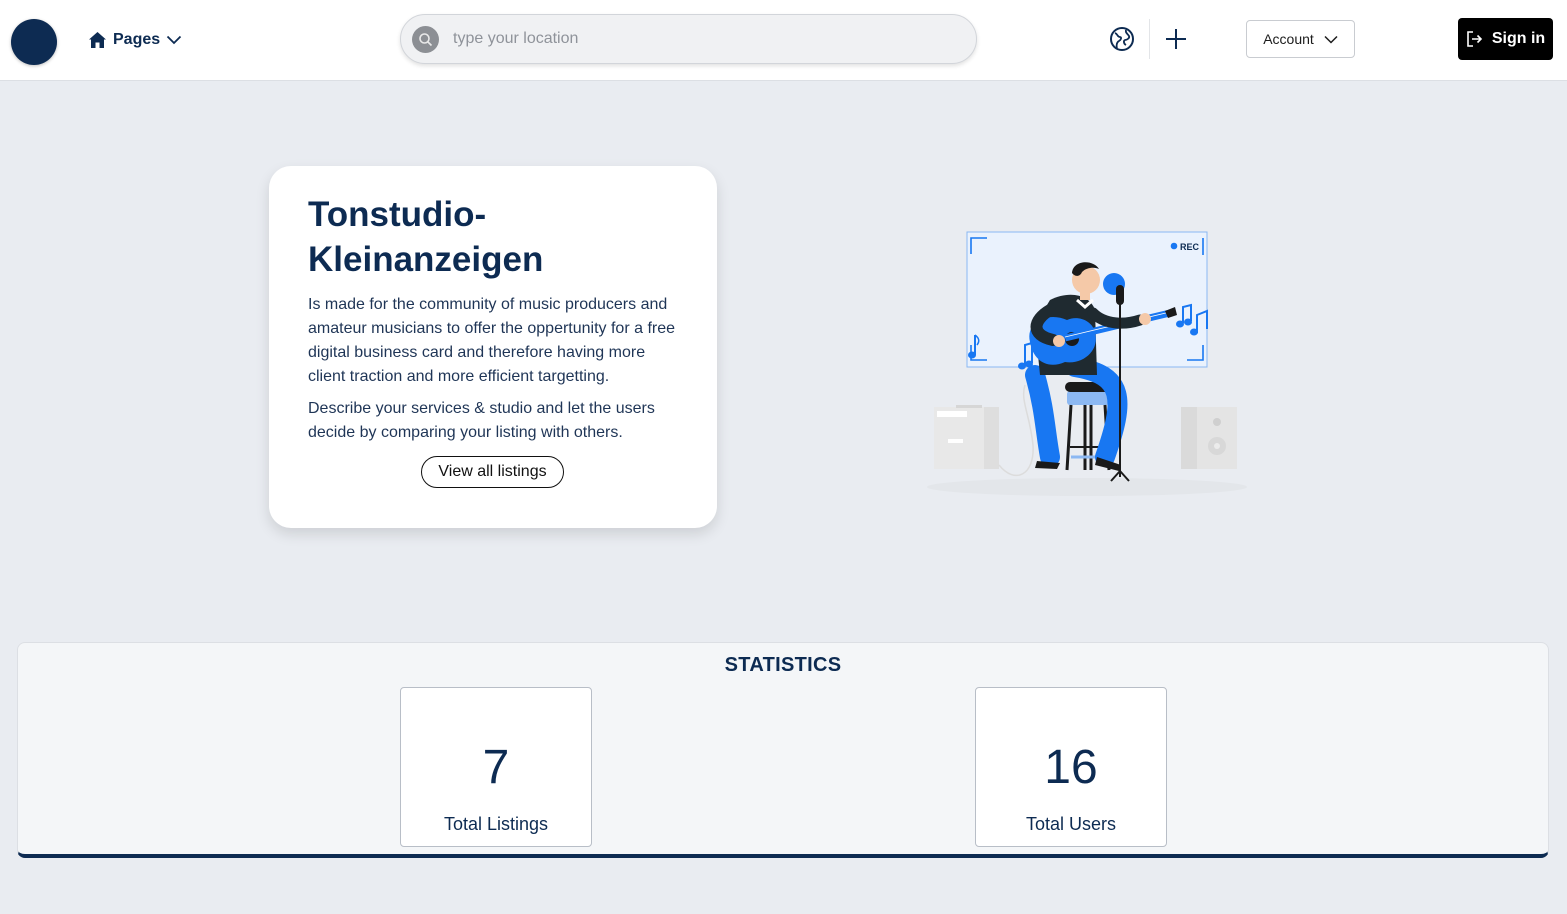  I want to click on stat-label: Total Listings, so click(496, 824).